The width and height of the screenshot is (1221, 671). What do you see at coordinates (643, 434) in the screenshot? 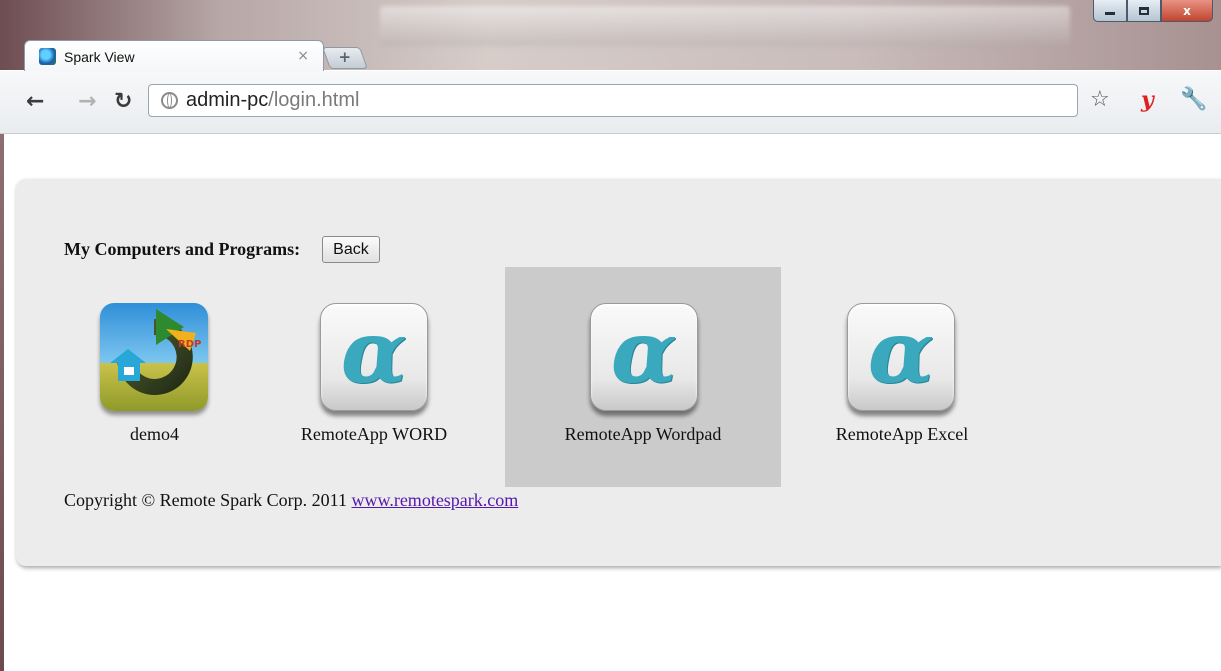
I see `app-label: RemoteApp Wordpad` at bounding box center [643, 434].